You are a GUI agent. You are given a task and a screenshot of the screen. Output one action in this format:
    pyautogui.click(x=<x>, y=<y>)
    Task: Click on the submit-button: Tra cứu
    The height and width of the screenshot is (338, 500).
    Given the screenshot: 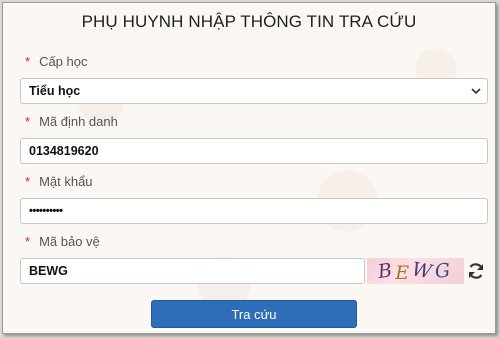 What is the action you would take?
    pyautogui.click(x=254, y=314)
    